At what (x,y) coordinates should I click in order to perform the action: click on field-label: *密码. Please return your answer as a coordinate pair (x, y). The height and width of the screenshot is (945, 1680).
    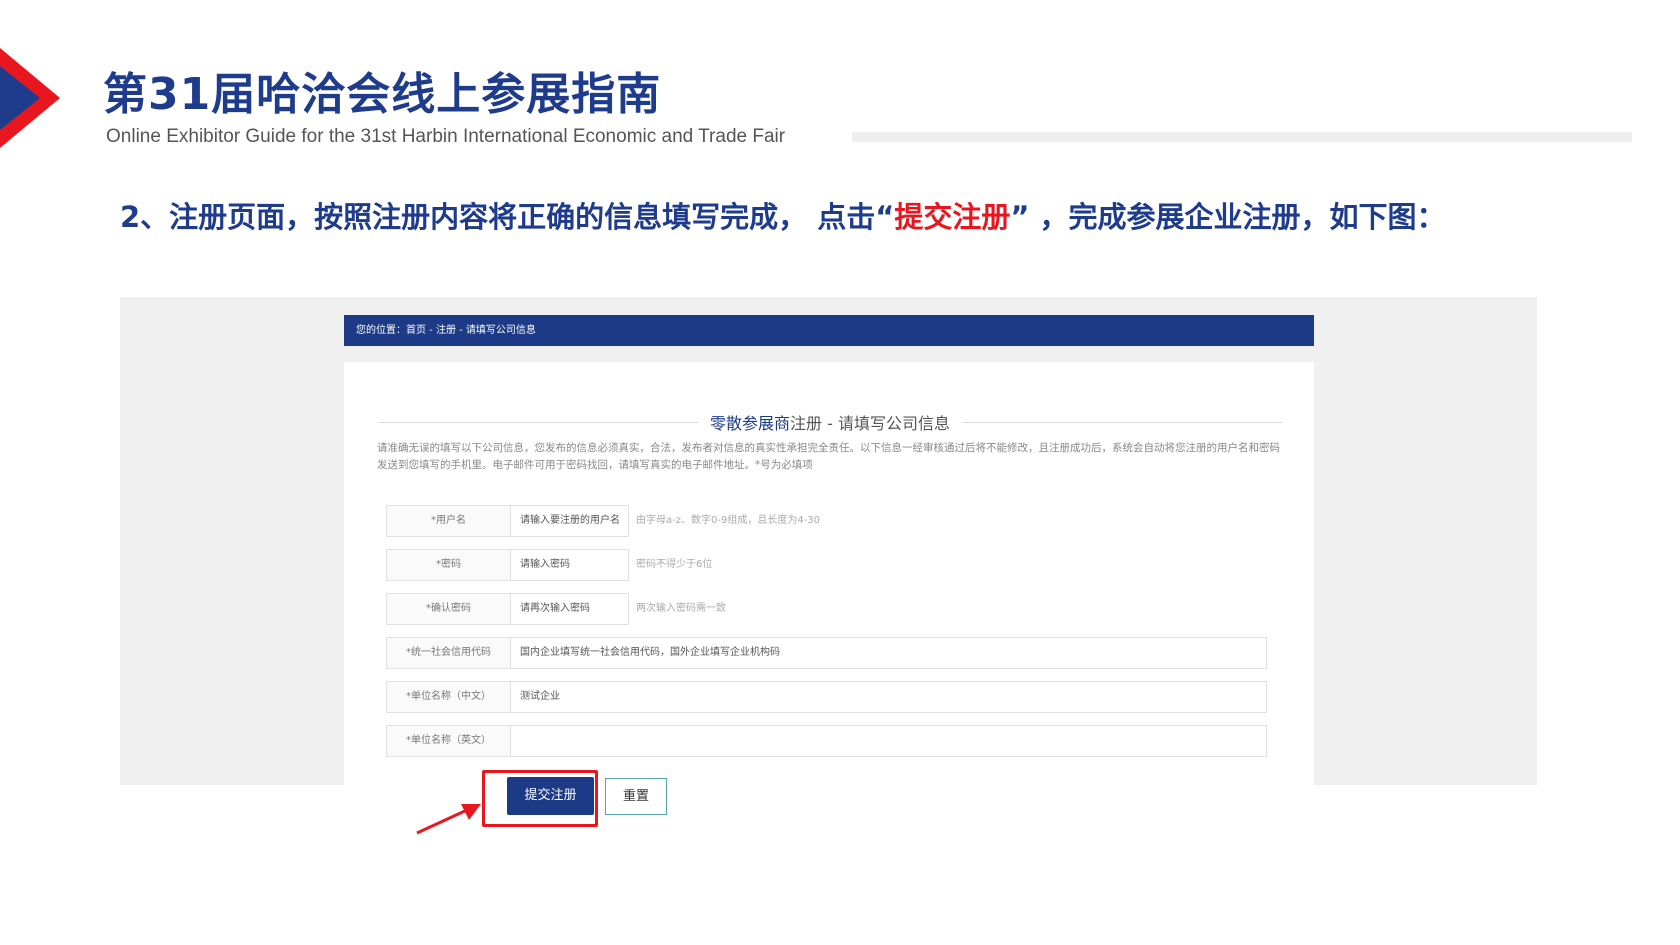
    Looking at the image, I should click on (448, 565).